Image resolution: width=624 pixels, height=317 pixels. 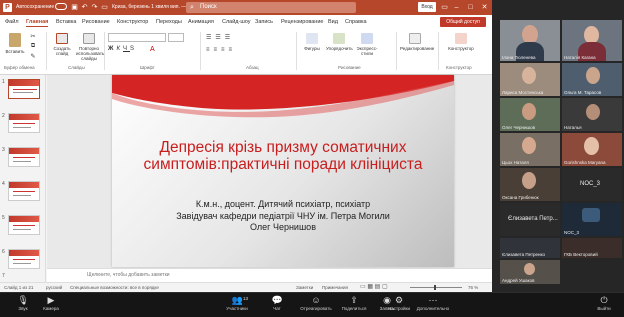 I want to click on participant-tile: Ольга М. Тарасов, so click(x=592, y=79).